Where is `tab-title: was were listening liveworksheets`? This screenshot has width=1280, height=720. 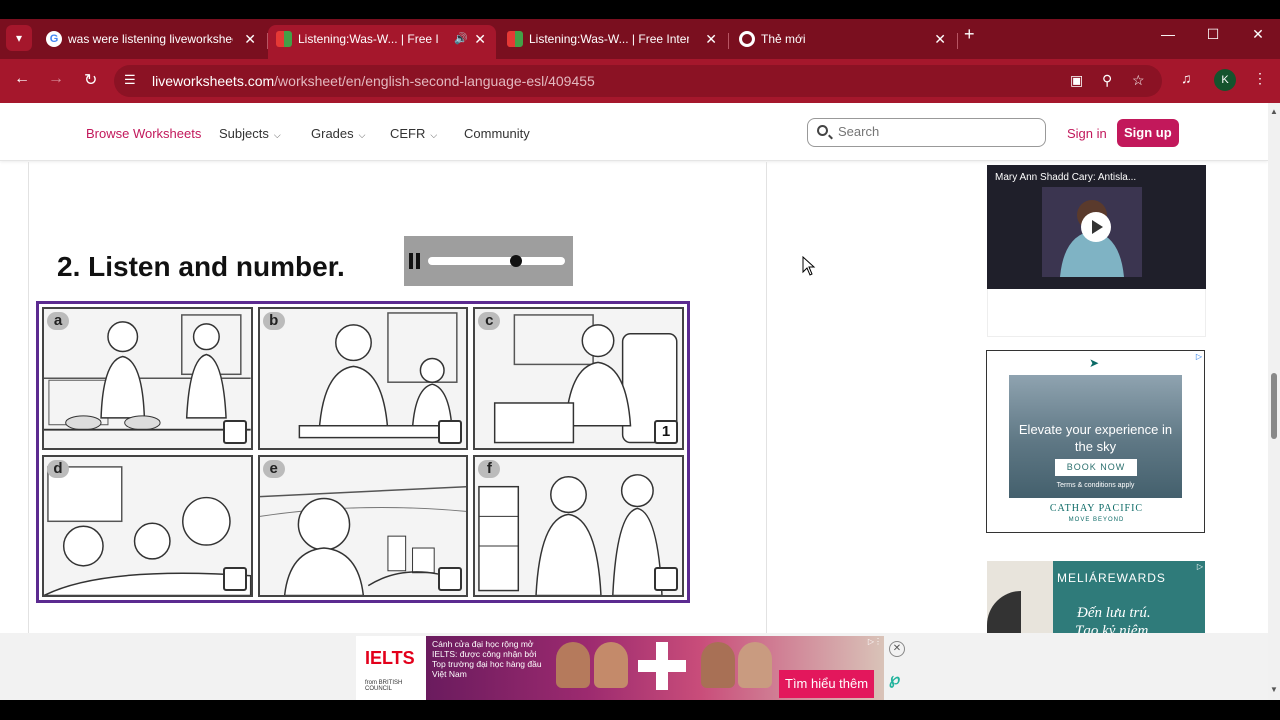
tab-title: was were listening liveworksheets is located at coordinates (150, 39).